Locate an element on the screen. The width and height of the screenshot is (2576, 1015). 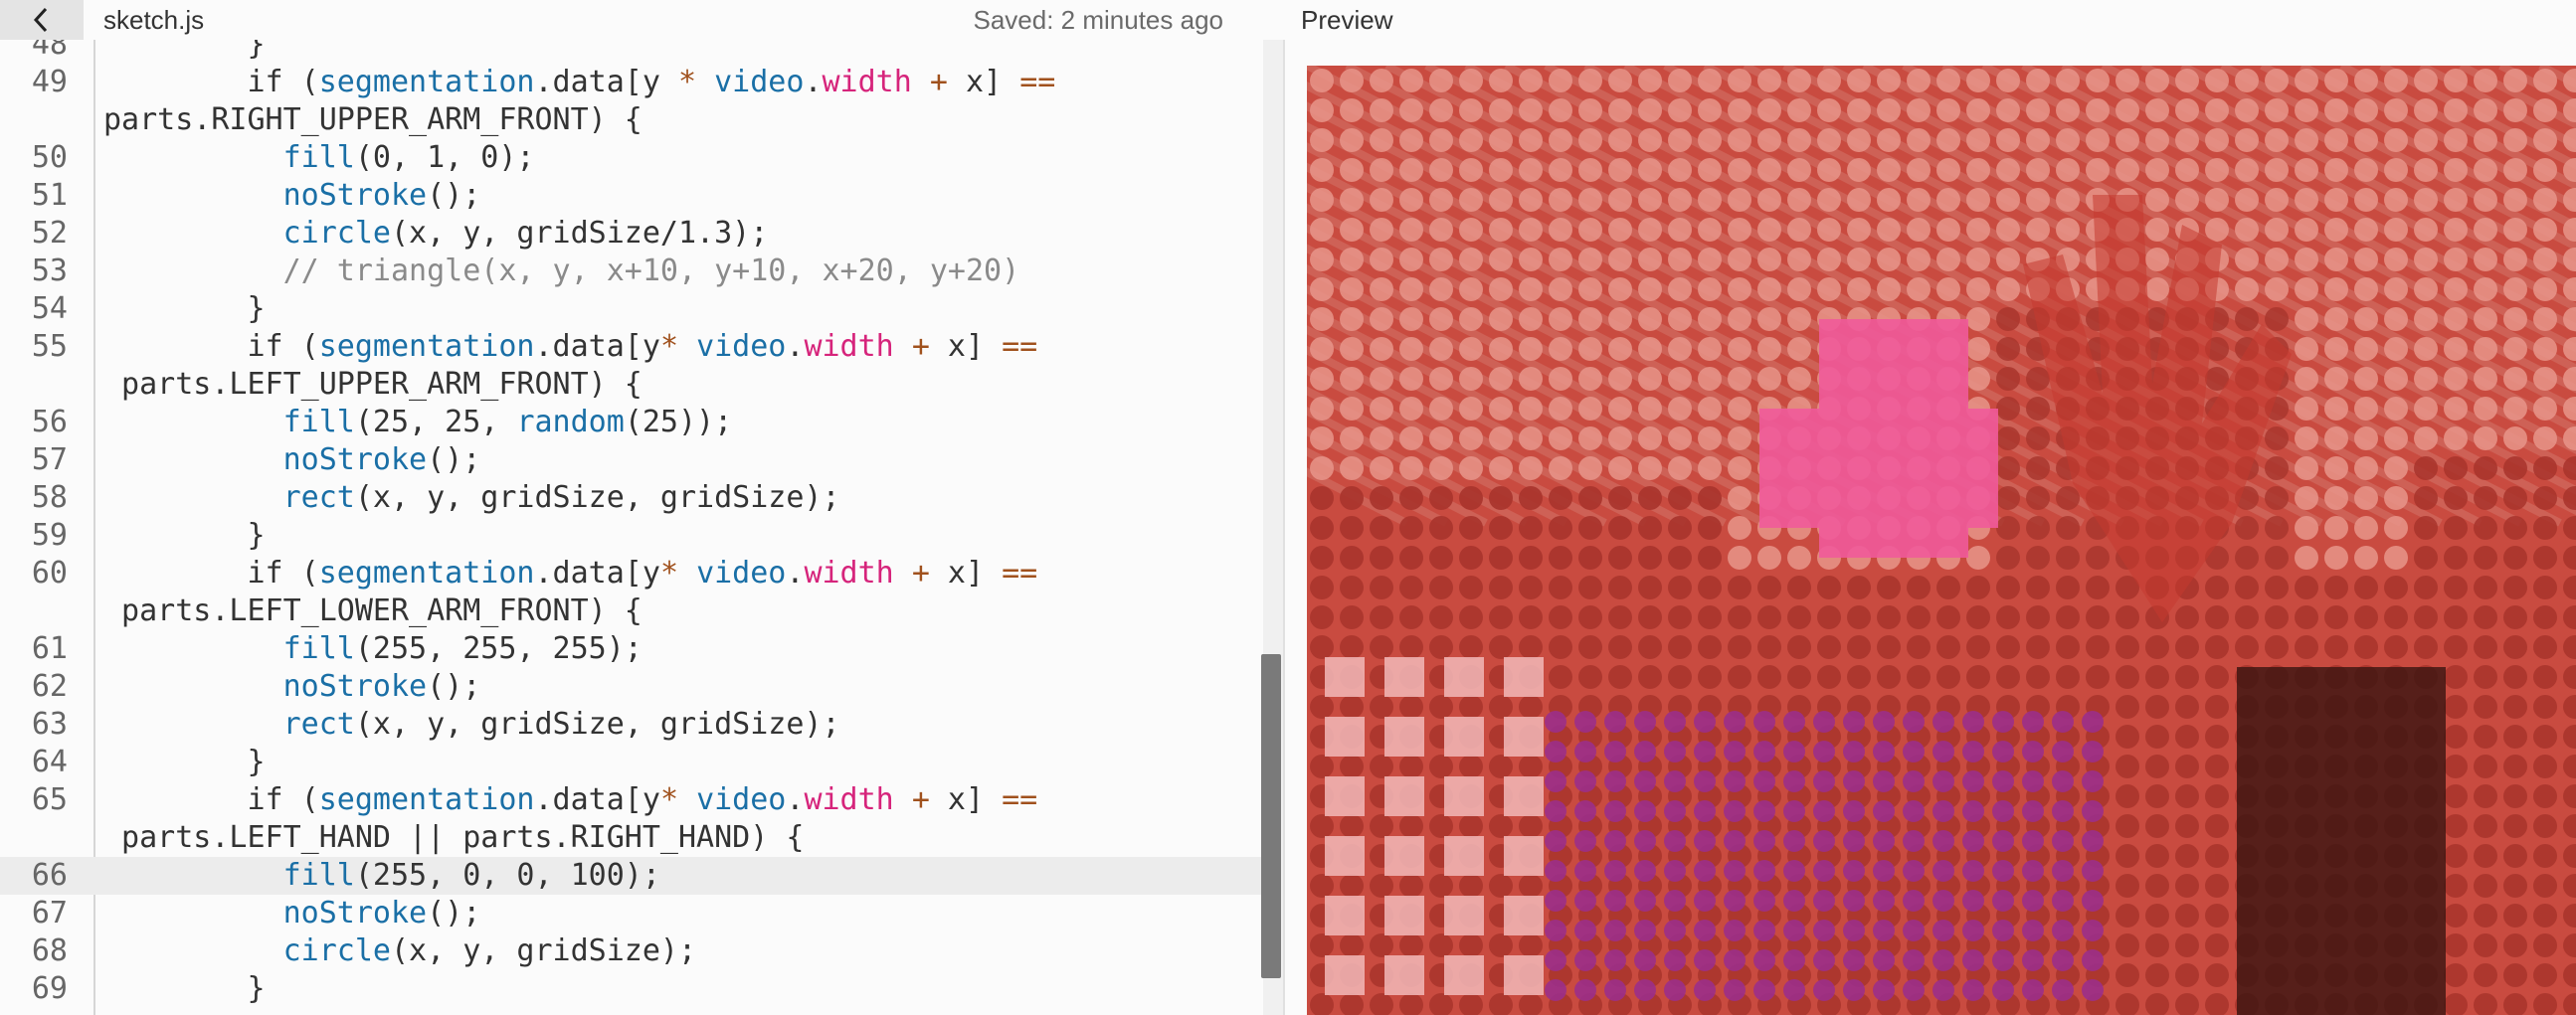
code-text: circle(x, y, gridSize); is located at coordinates (399, 951).